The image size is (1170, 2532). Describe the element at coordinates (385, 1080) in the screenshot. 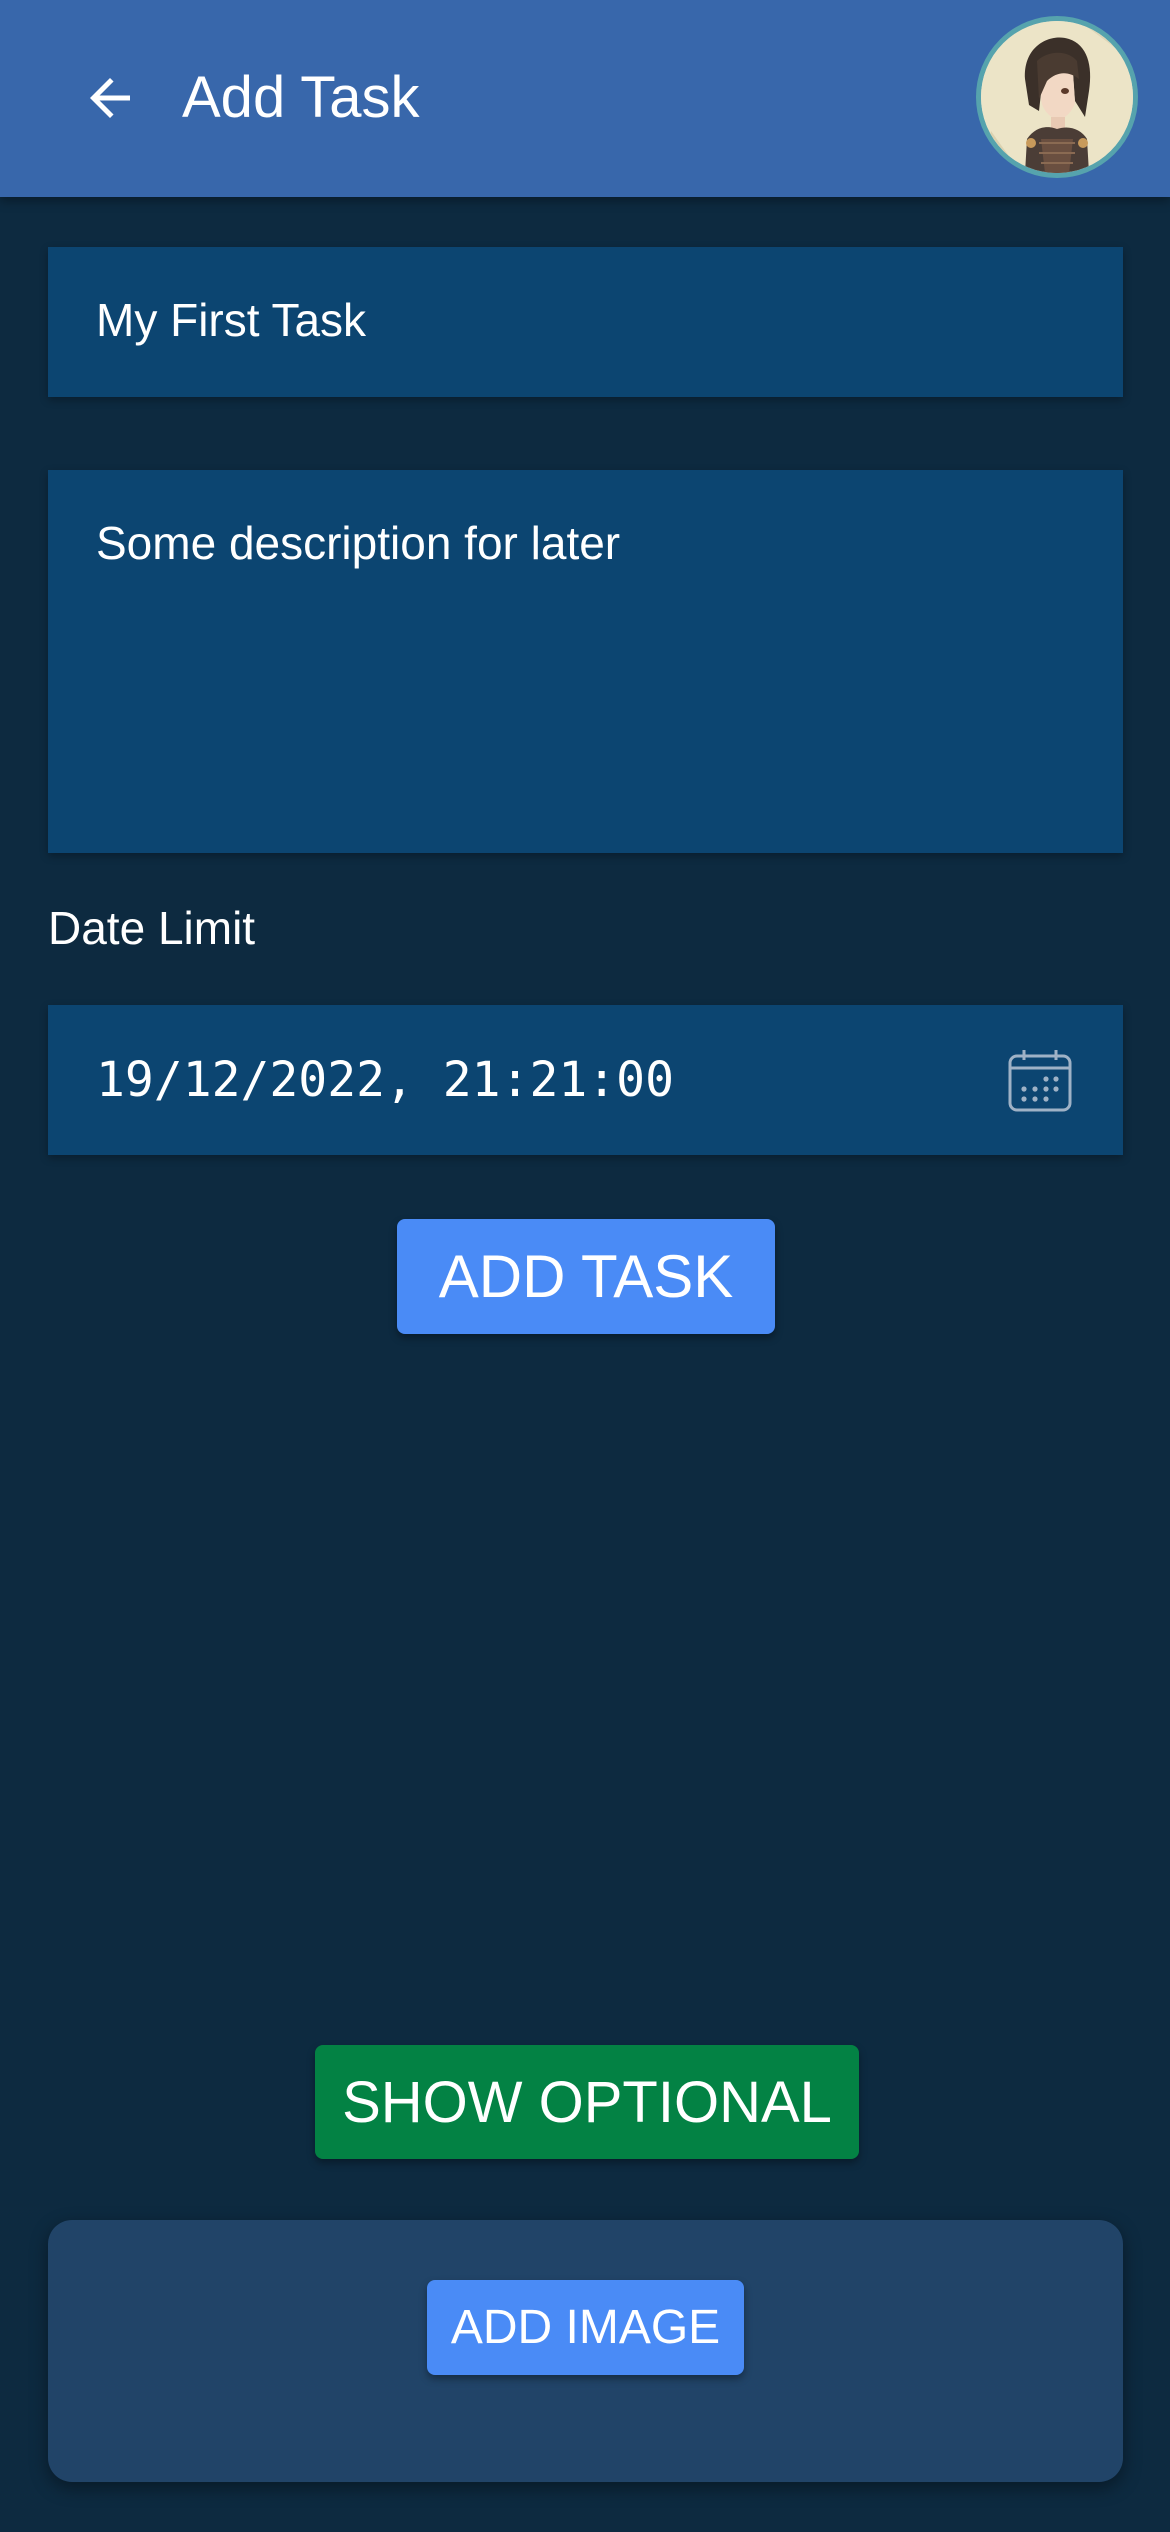

I see `date-limit-value: 19/12/2022, 21:21:00` at that location.